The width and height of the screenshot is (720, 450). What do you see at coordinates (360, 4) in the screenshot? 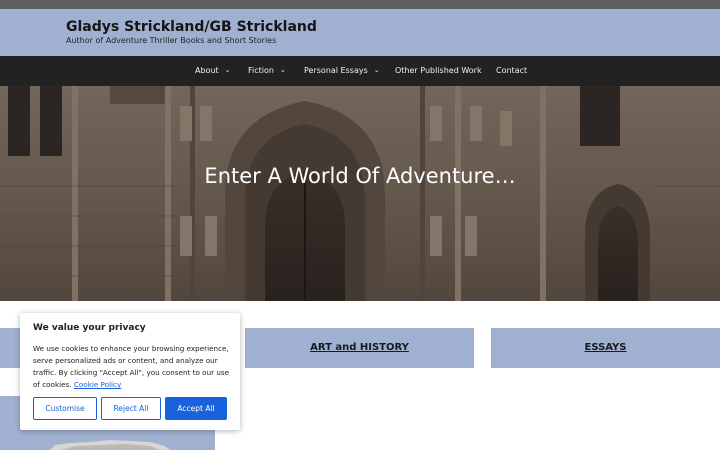
I see `top-strip` at bounding box center [360, 4].